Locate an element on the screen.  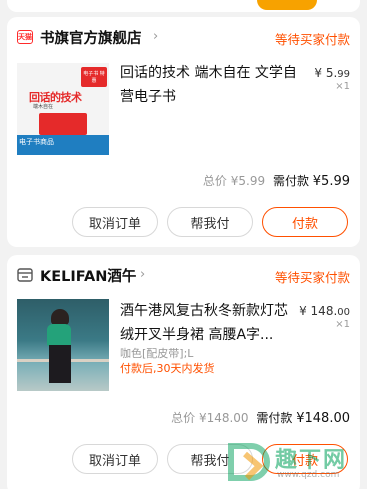
cover-footer-label: 电子书商品 is located at coordinates (36, 142).